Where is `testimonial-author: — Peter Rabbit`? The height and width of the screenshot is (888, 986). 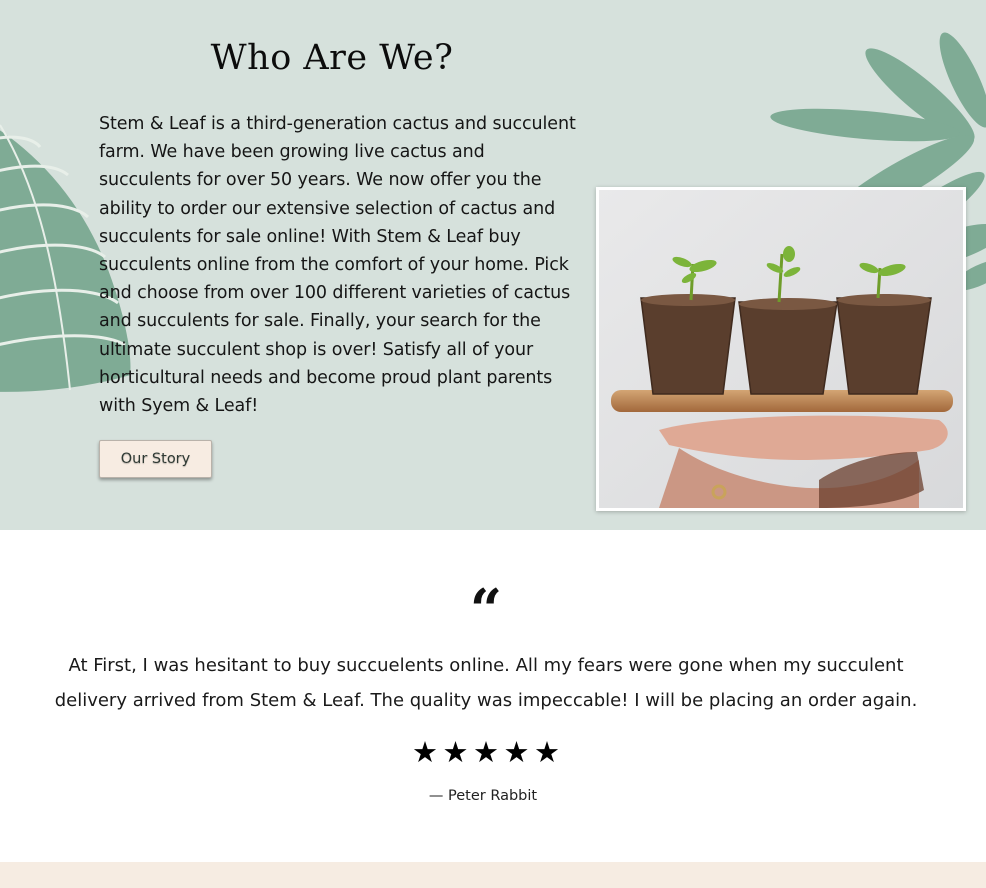
testimonial-author: — Peter Rabbit is located at coordinates (483, 796).